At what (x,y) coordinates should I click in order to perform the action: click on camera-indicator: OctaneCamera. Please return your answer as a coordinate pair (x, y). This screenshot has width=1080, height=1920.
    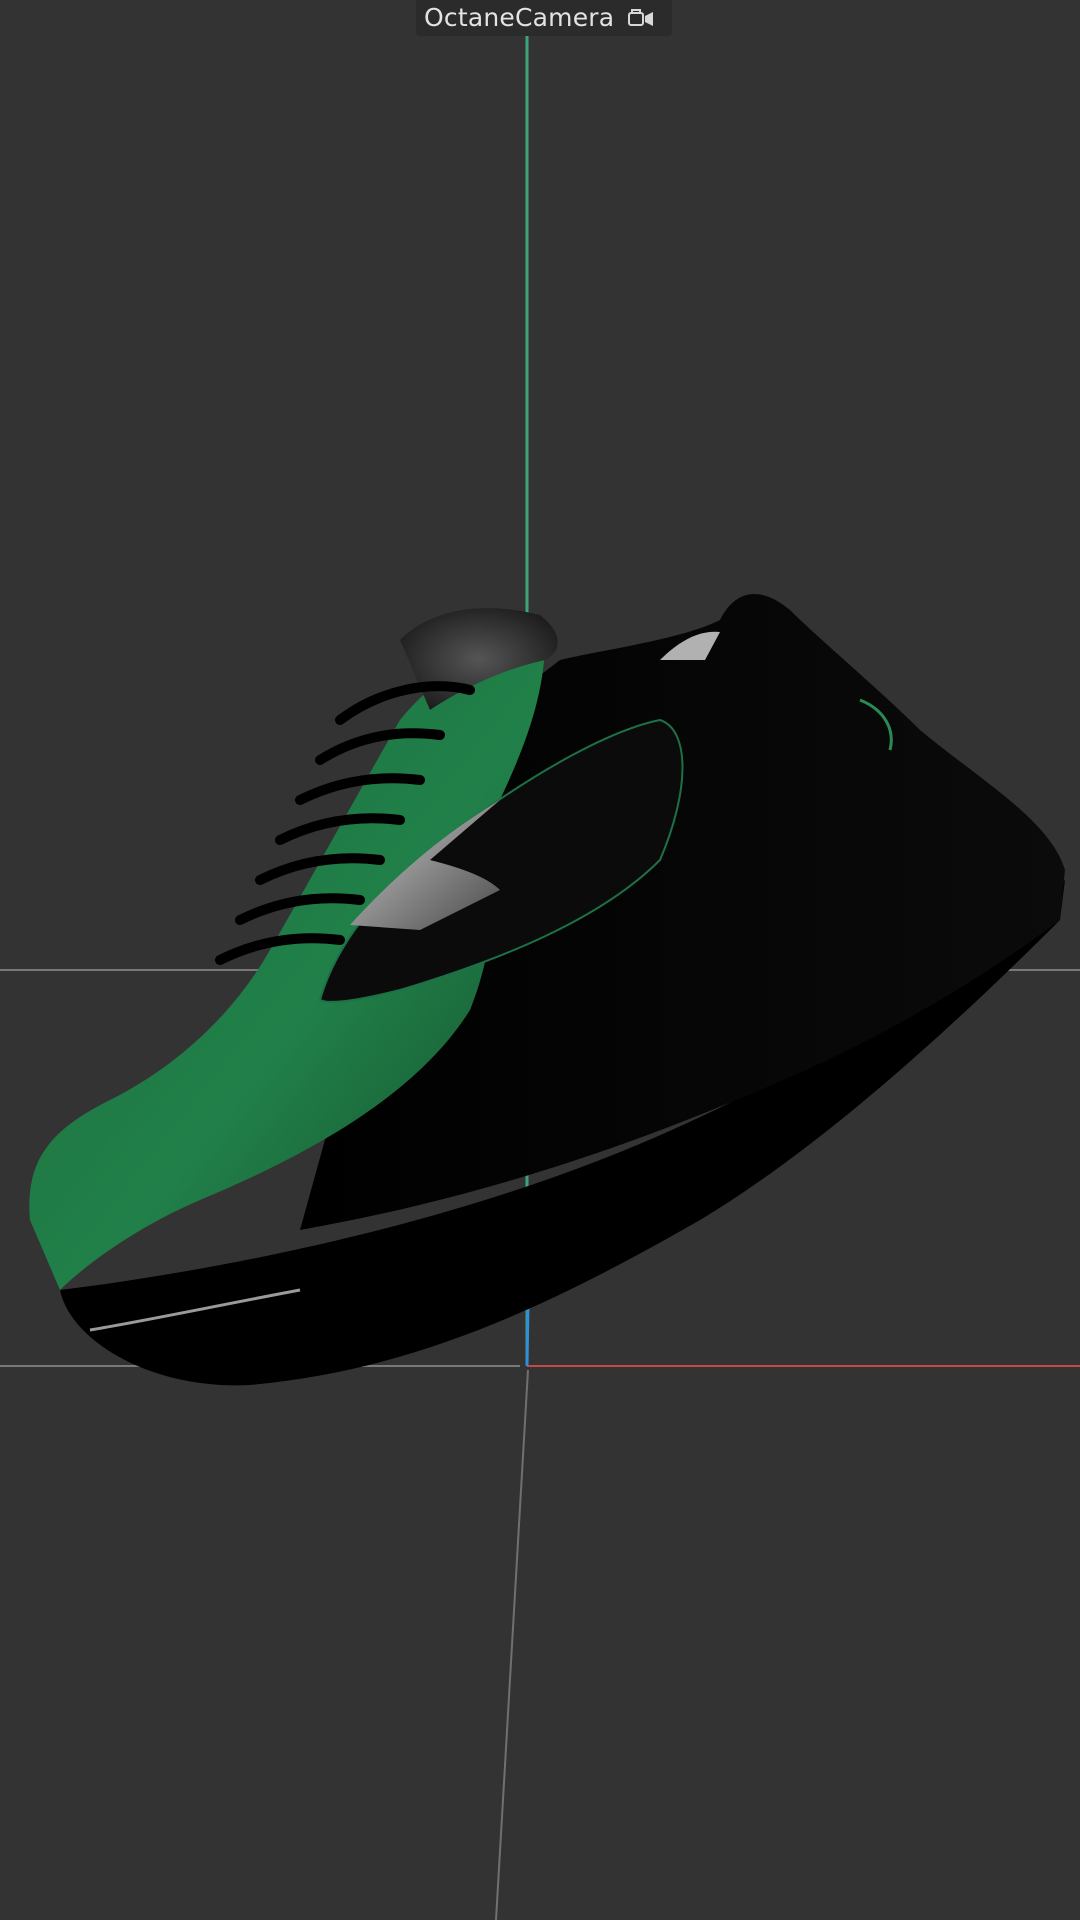
    Looking at the image, I should click on (544, 18).